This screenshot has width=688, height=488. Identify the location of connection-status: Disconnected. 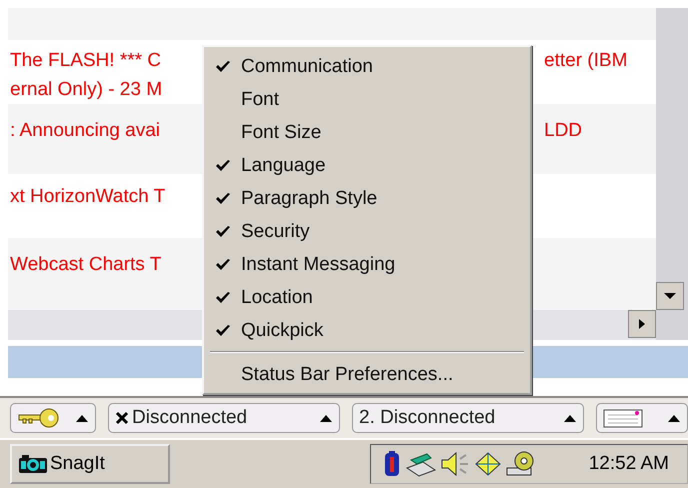
(190, 418).